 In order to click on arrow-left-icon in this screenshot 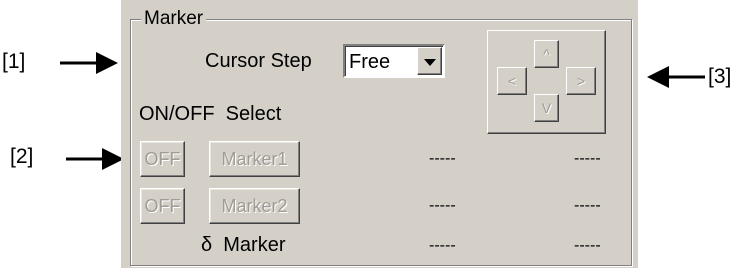, I will do `click(676, 77)`.